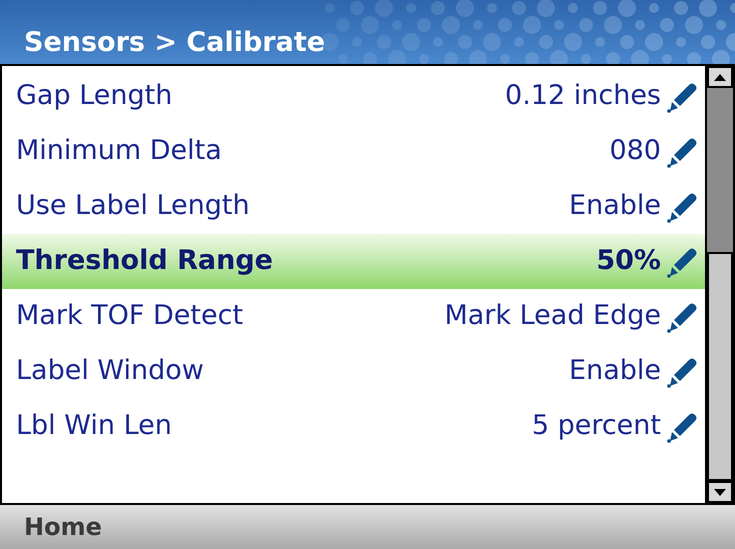 The height and width of the screenshot is (549, 735). I want to click on scroll-thumb, so click(720, 366).